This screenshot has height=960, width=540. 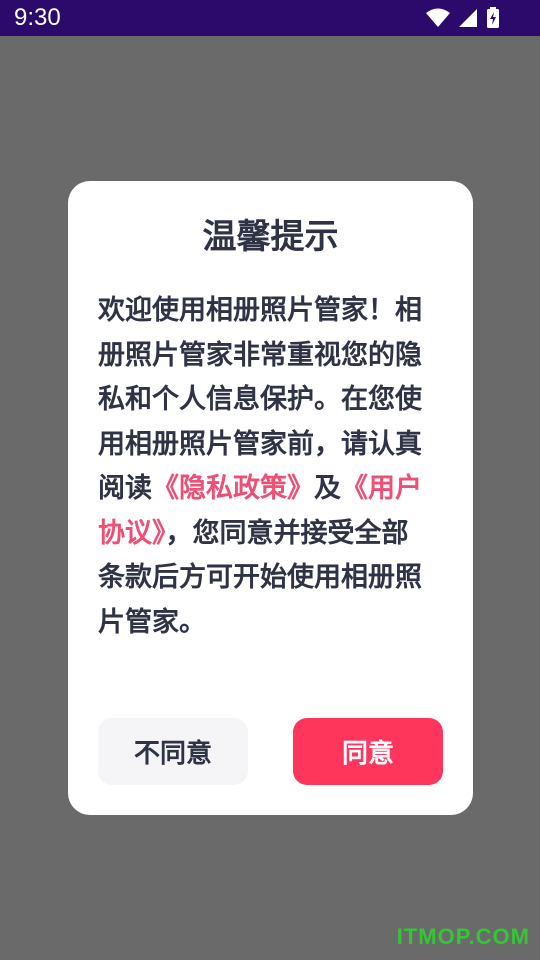 What do you see at coordinates (37, 17) in the screenshot?
I see `status-time: 9:30` at bounding box center [37, 17].